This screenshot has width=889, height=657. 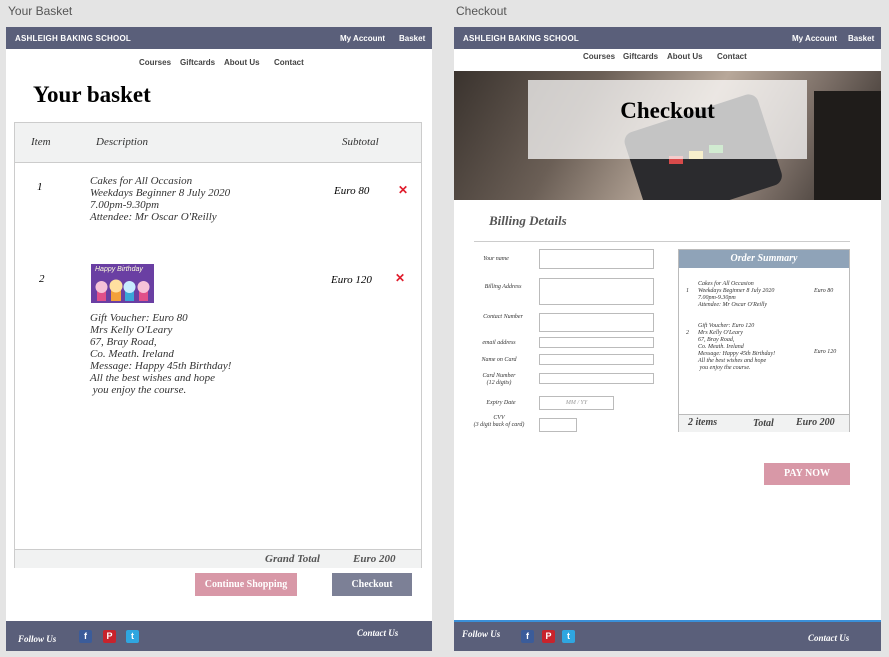 What do you see at coordinates (576, 403) in the screenshot?
I see `expiry-date-field: MM / YY` at bounding box center [576, 403].